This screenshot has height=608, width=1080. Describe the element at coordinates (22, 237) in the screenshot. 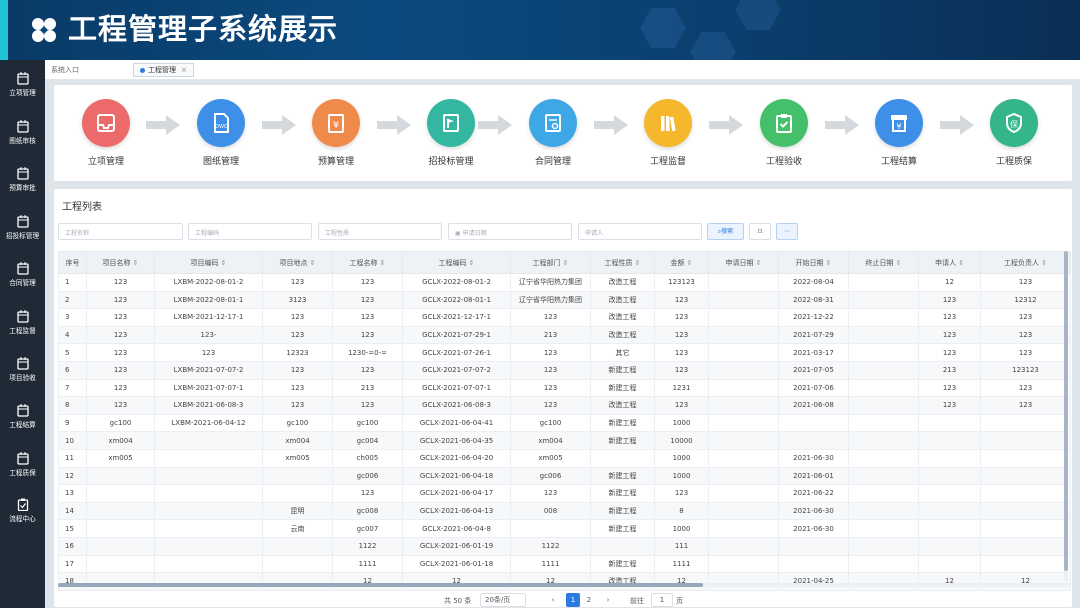

I see `sidebar-item-bidding: 招投标管理` at that location.